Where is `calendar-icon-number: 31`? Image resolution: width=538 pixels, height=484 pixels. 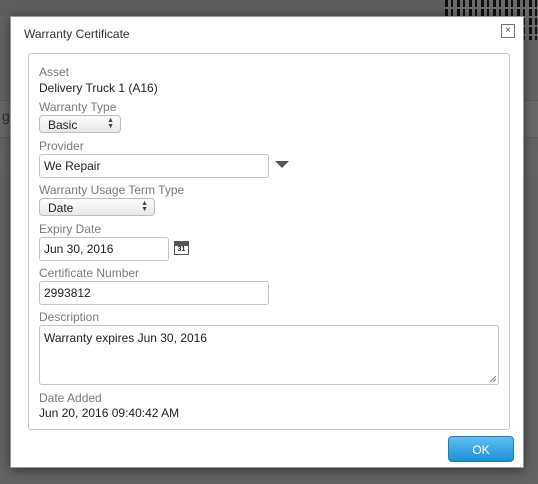
calendar-icon-number: 31 is located at coordinates (181, 249).